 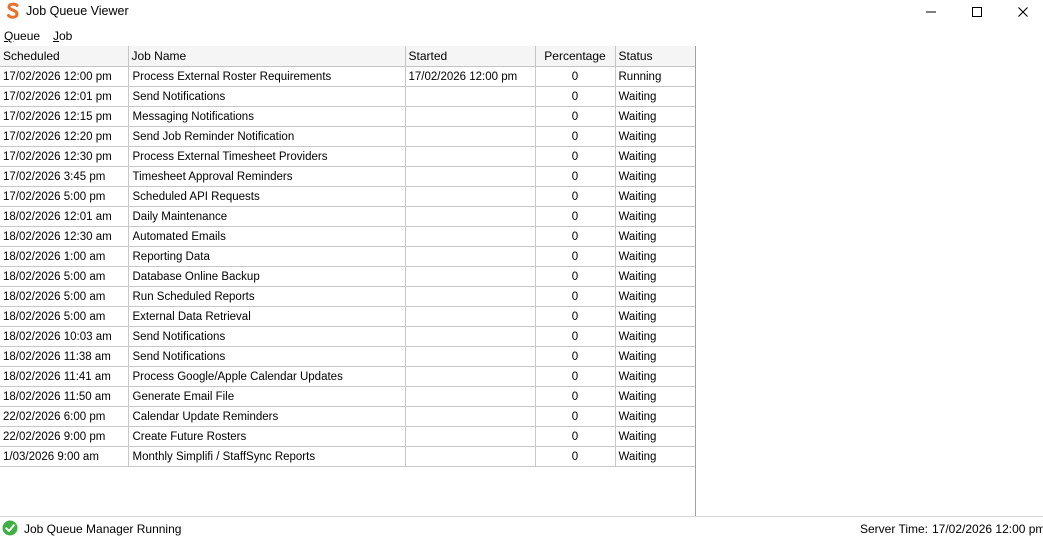 I want to click on cell-started: 17/02/2026 12:00 pm, so click(x=470, y=76).